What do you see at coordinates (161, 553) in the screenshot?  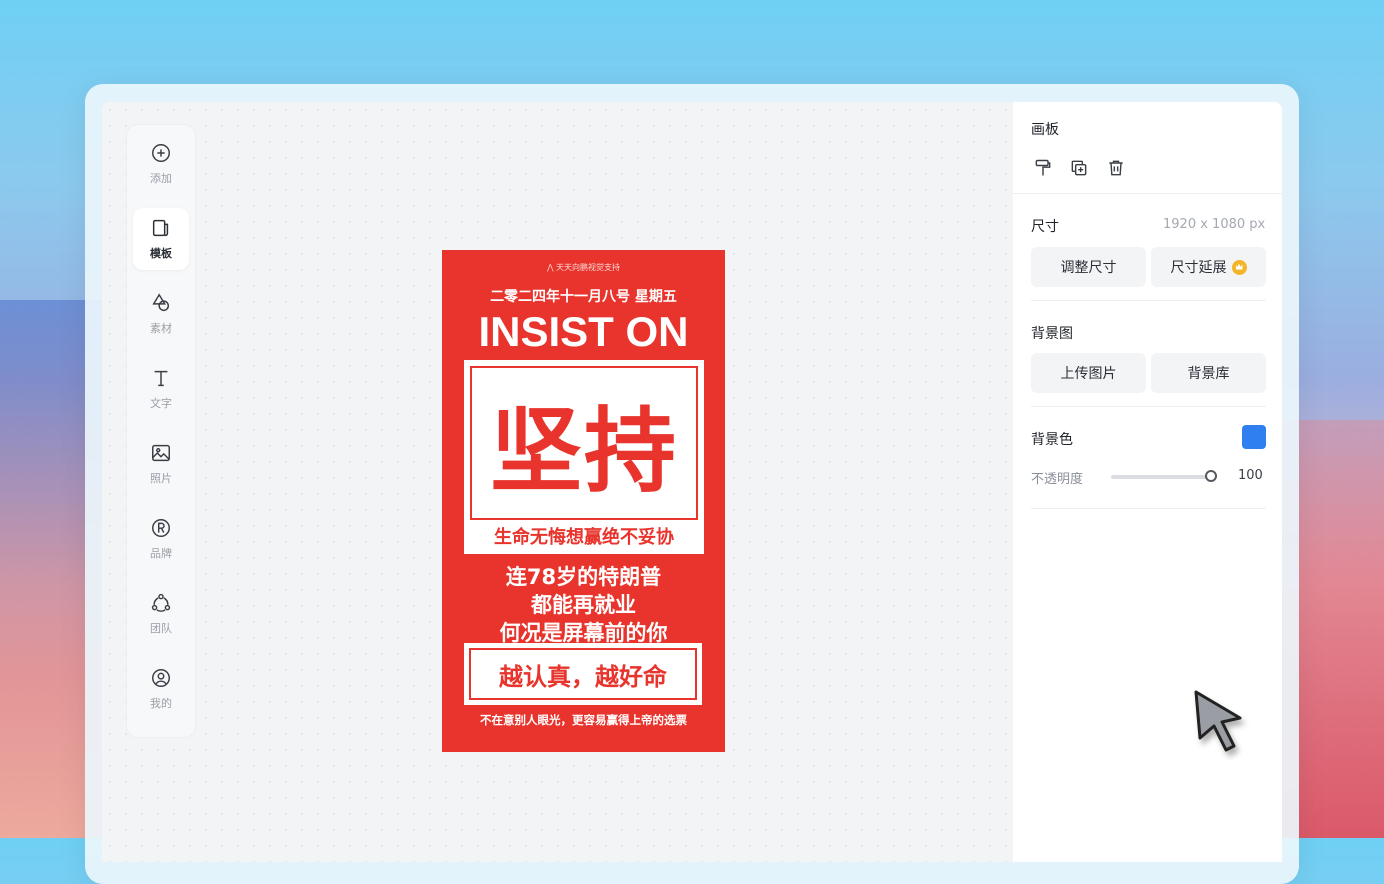 I see `tool-label: 品牌` at bounding box center [161, 553].